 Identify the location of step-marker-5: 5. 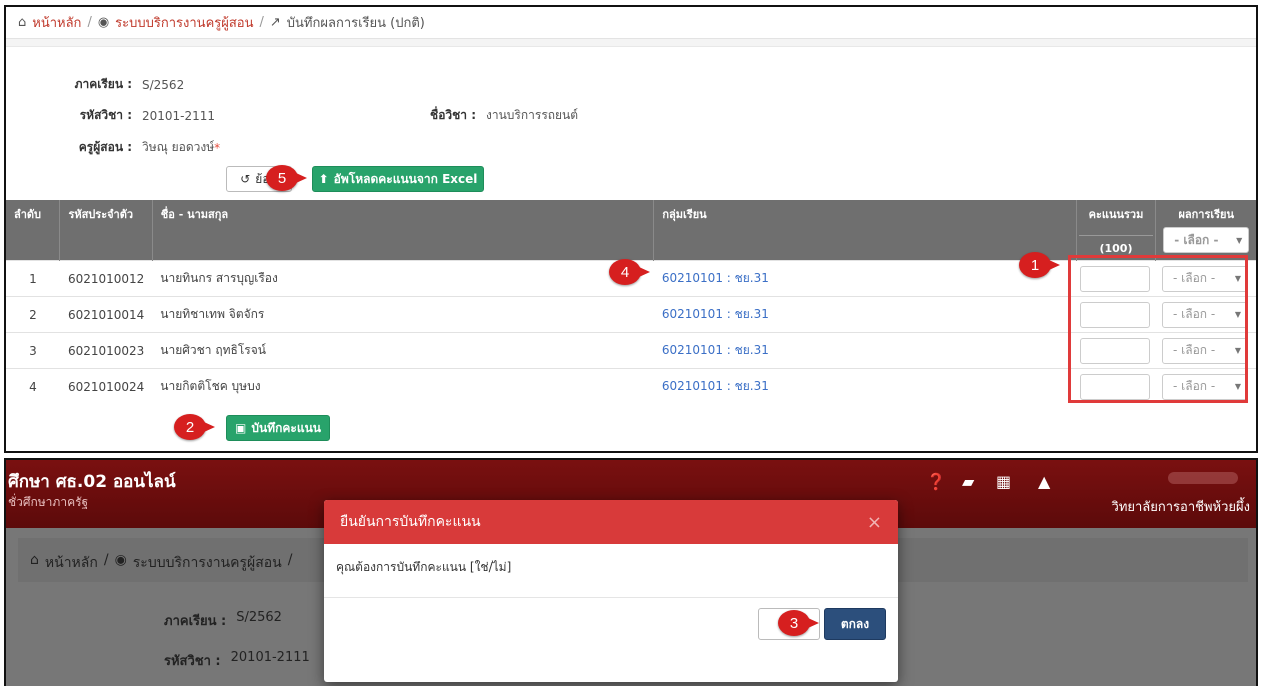
(286, 178).